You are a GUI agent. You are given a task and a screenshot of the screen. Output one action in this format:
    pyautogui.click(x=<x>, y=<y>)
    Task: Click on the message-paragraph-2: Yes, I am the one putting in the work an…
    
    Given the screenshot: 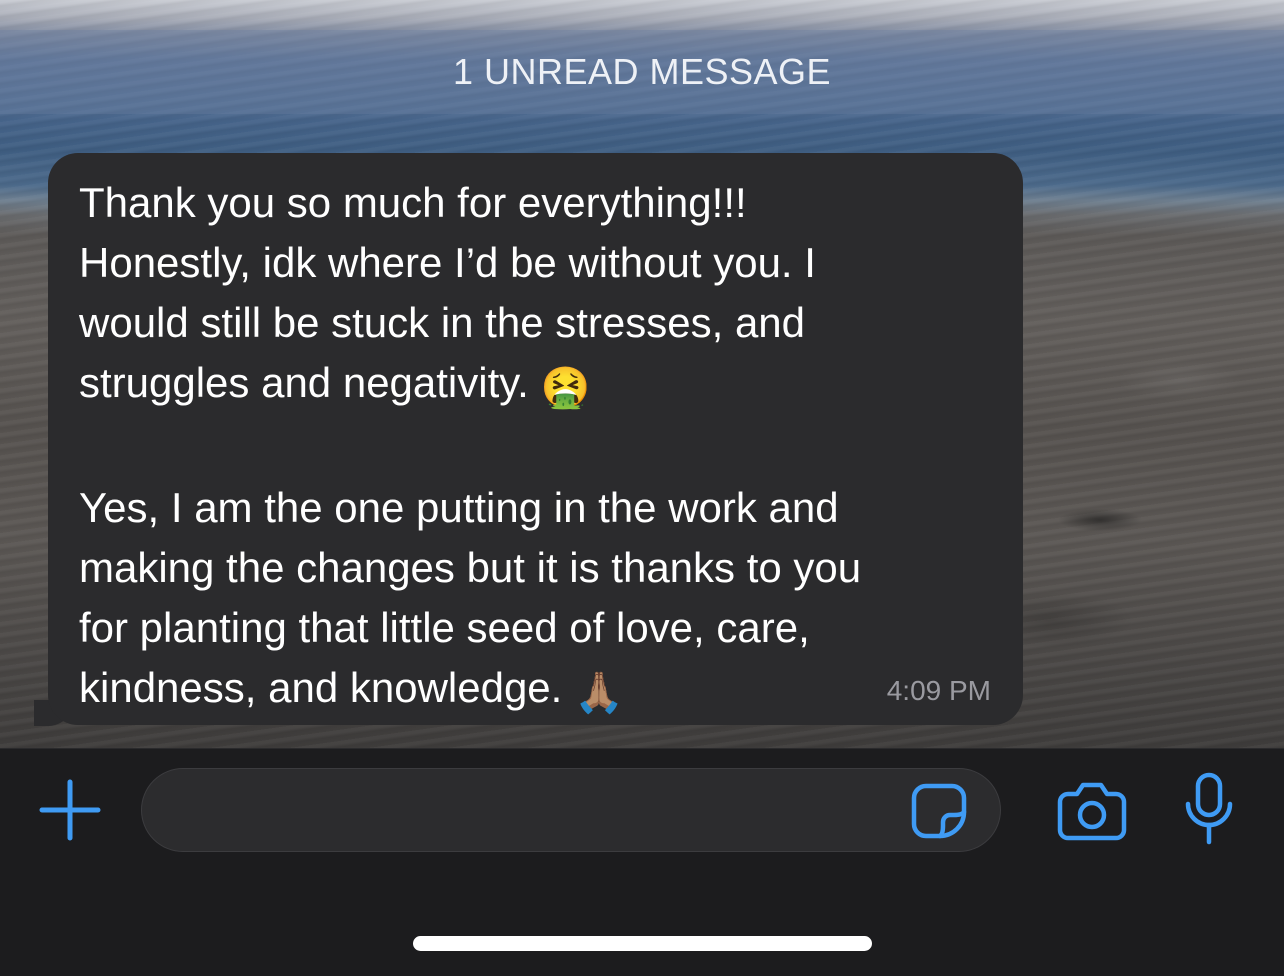 What is the action you would take?
    pyautogui.click(x=470, y=597)
    